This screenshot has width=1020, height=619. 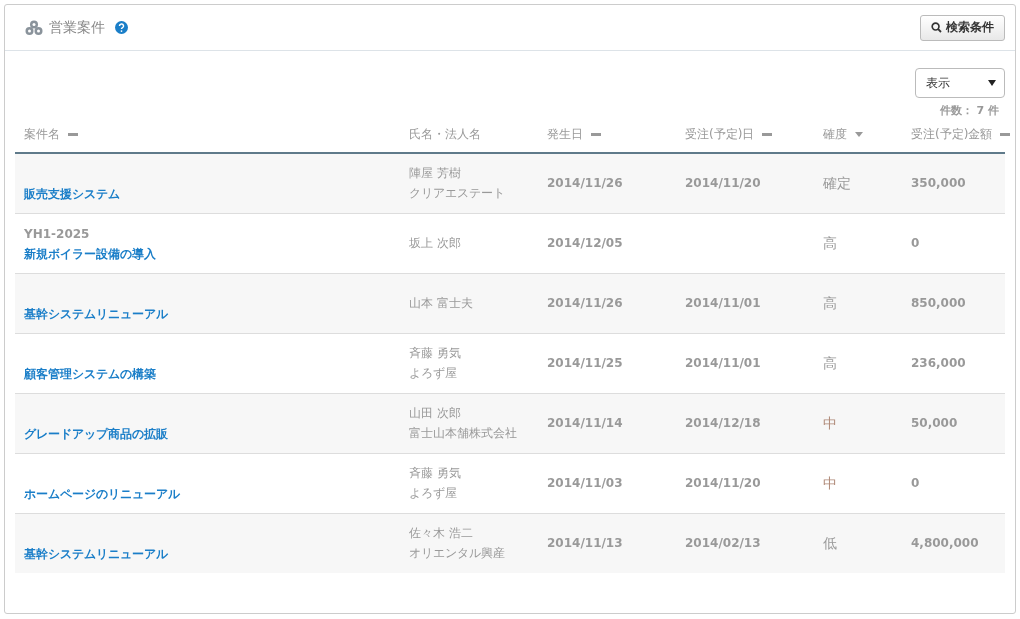 What do you see at coordinates (934, 423) in the screenshot?
I see `order-amount: 50,000` at bounding box center [934, 423].